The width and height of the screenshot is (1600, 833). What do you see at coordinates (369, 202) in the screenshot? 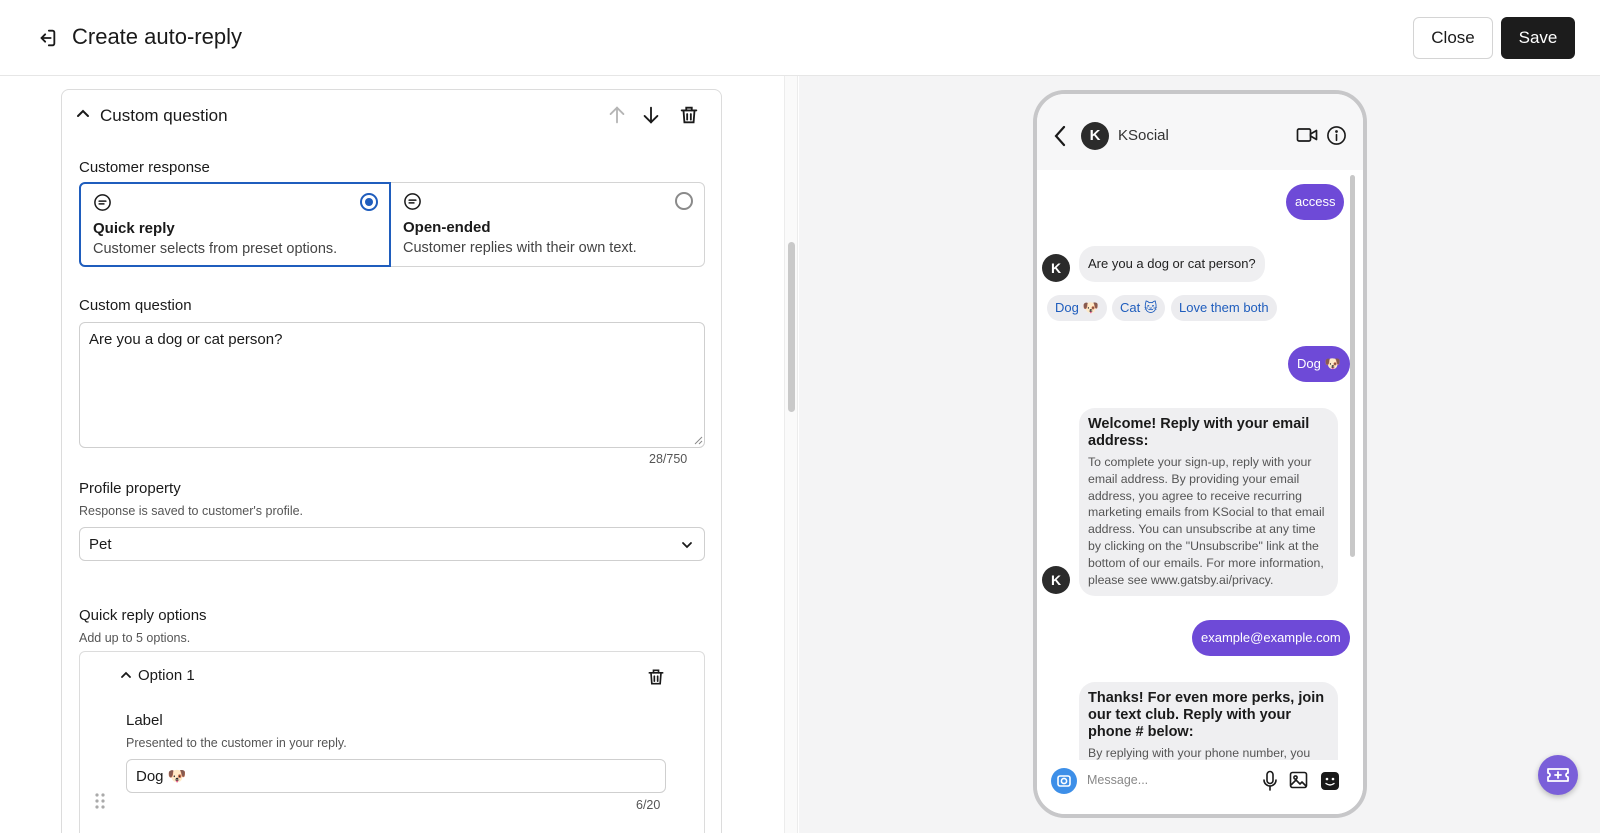
I see `quick-reply-radio` at bounding box center [369, 202].